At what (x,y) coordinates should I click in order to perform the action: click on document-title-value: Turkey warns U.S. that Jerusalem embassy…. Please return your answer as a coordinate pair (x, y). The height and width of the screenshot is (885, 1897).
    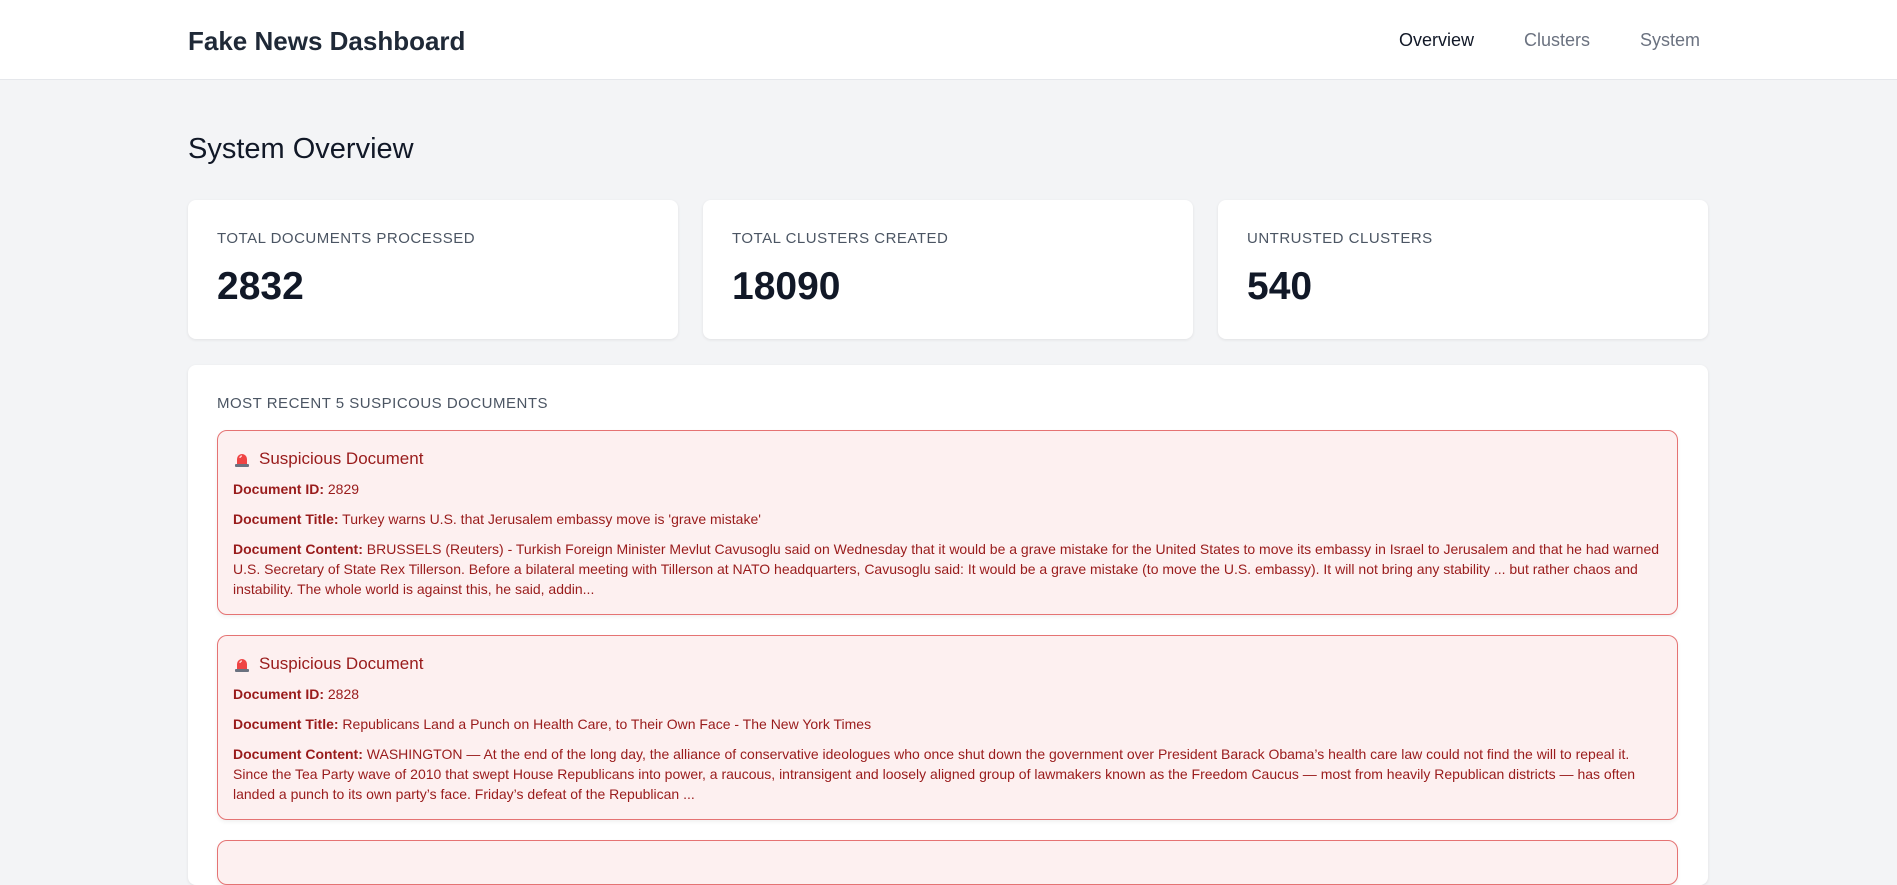
    Looking at the image, I should click on (551, 519).